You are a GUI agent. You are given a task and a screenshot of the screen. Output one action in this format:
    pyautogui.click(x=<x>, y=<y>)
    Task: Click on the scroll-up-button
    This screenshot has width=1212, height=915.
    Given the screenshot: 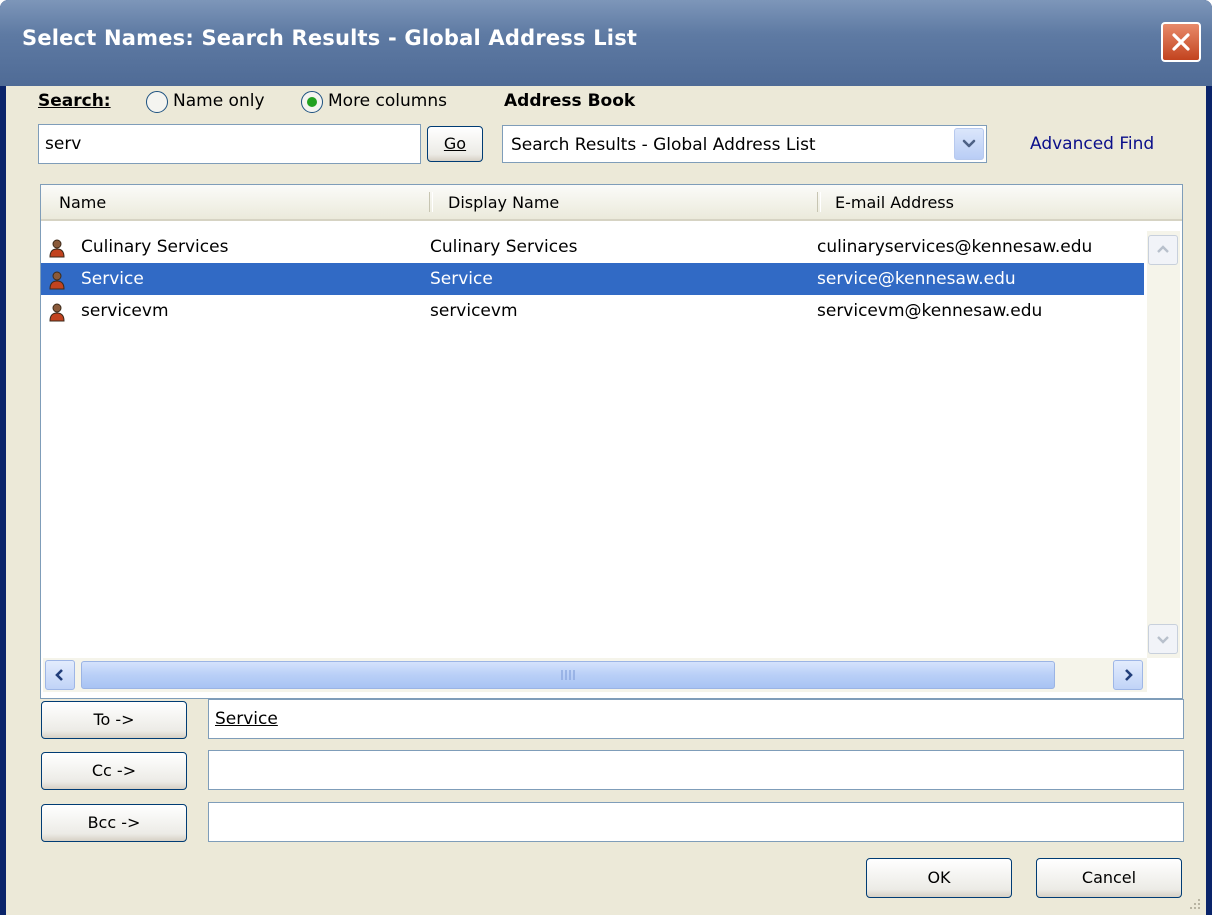 What is the action you would take?
    pyautogui.click(x=1163, y=250)
    